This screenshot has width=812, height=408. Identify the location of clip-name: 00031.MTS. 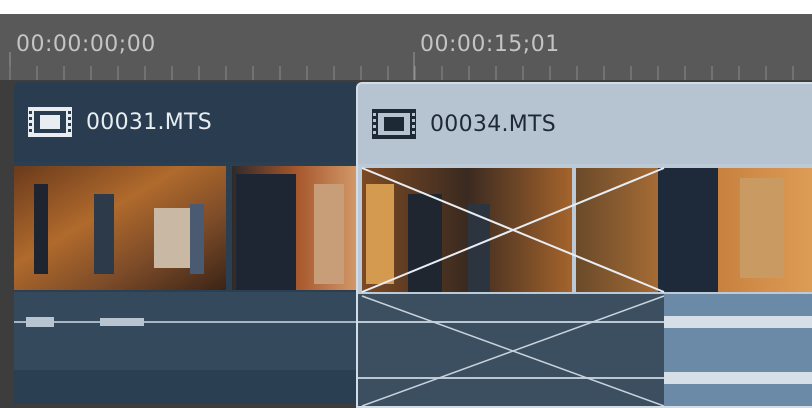
(149, 122).